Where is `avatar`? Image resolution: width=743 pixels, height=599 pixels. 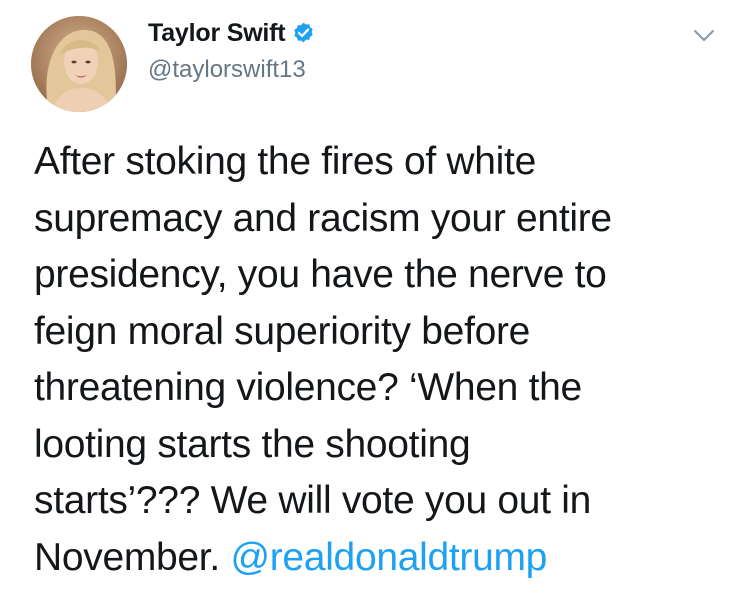 avatar is located at coordinates (79, 64).